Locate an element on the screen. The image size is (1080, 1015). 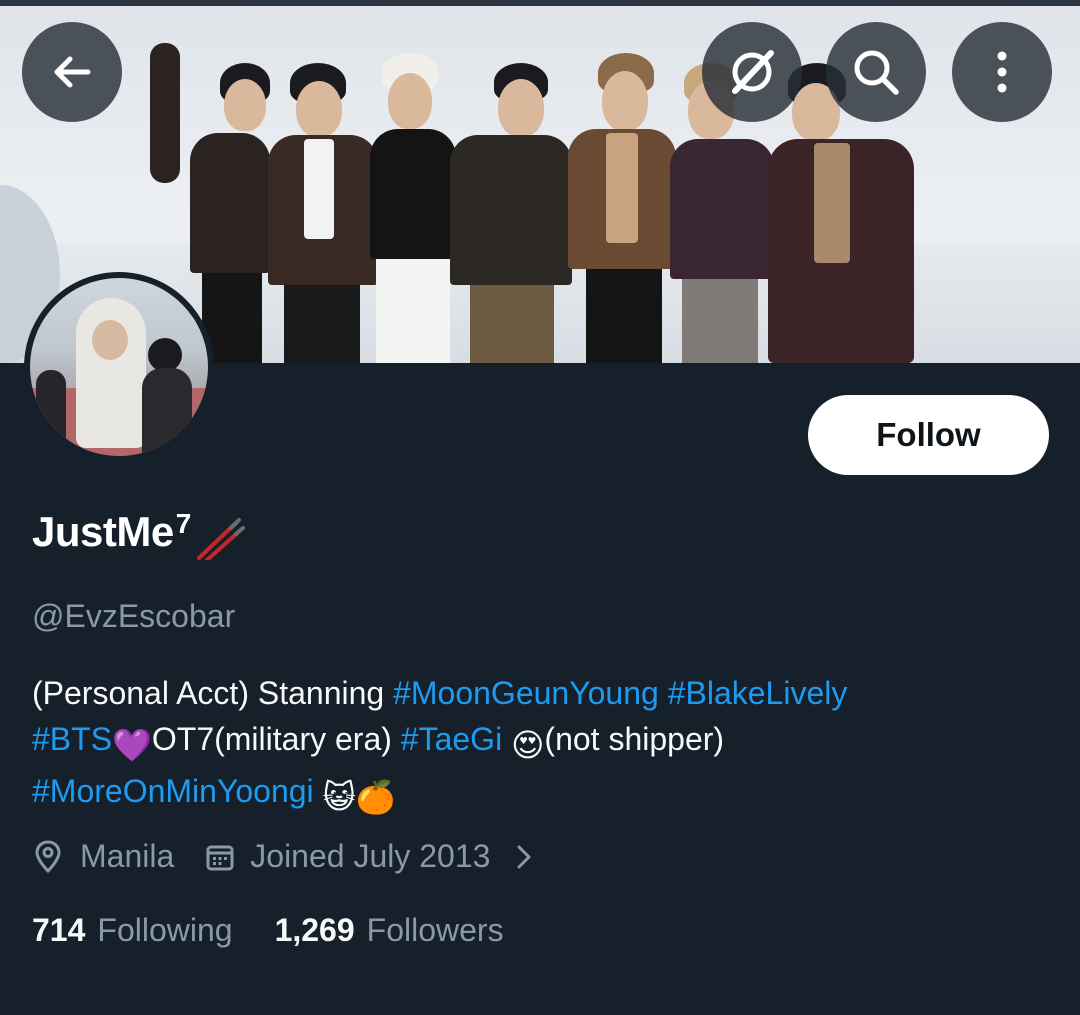
bio-text: OT7(military era) is located at coordinates (276, 739).